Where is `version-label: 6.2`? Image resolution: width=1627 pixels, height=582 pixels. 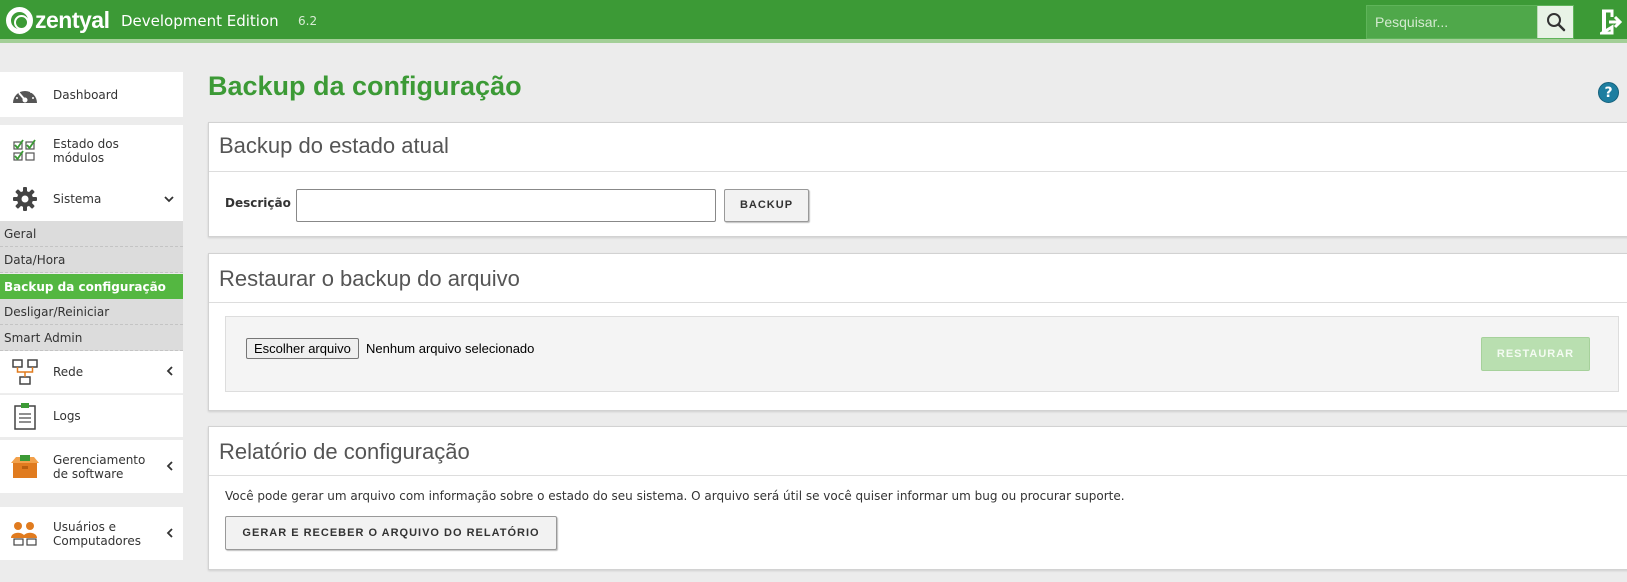
version-label: 6.2 is located at coordinates (308, 21).